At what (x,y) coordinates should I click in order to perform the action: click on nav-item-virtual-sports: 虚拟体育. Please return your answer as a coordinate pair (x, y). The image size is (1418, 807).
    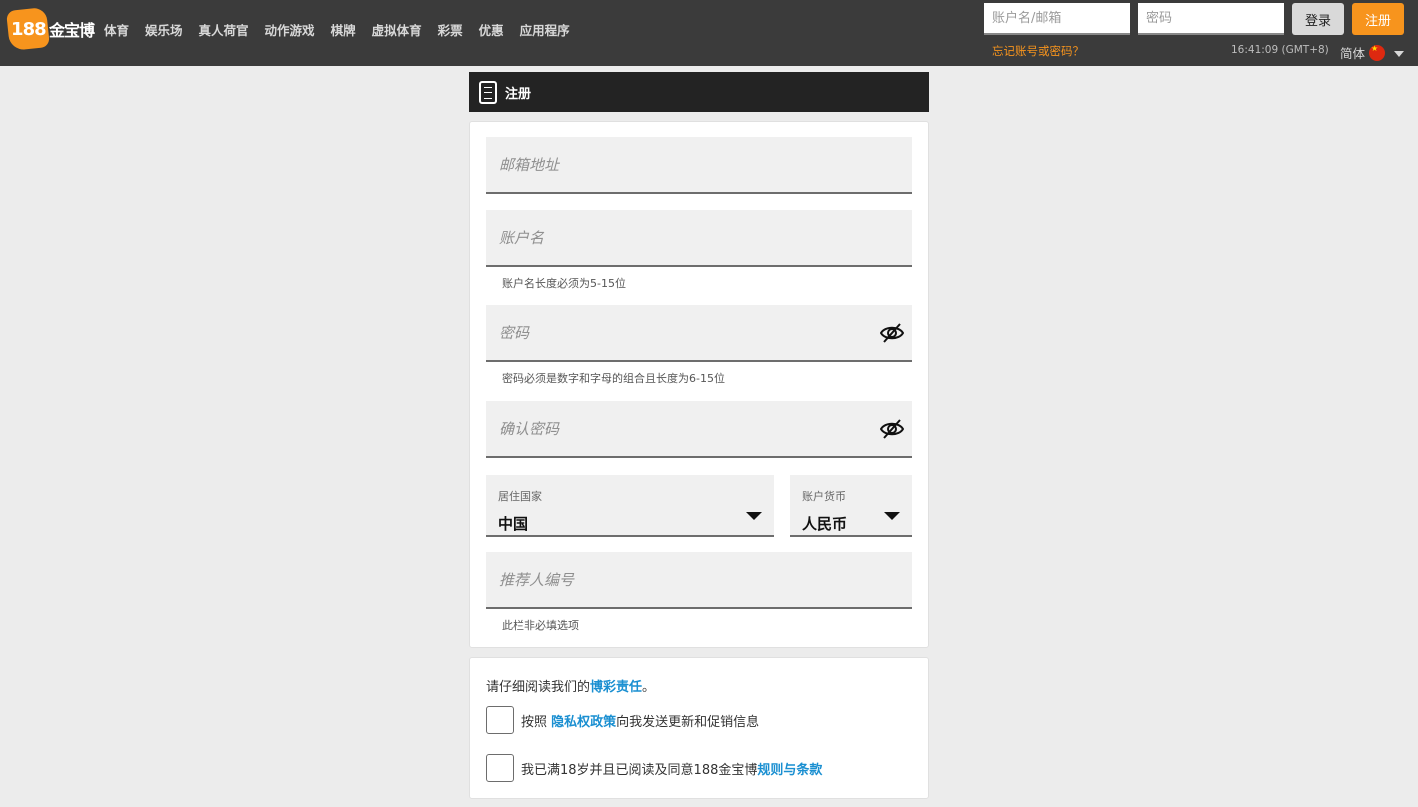
    Looking at the image, I should click on (397, 29).